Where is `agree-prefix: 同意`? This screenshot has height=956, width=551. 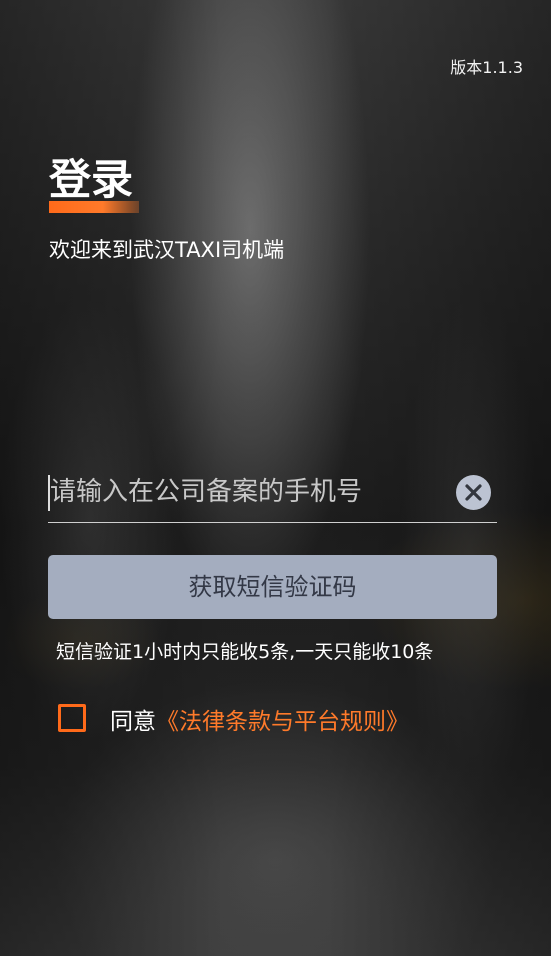
agree-prefix: 同意 is located at coordinates (133, 722).